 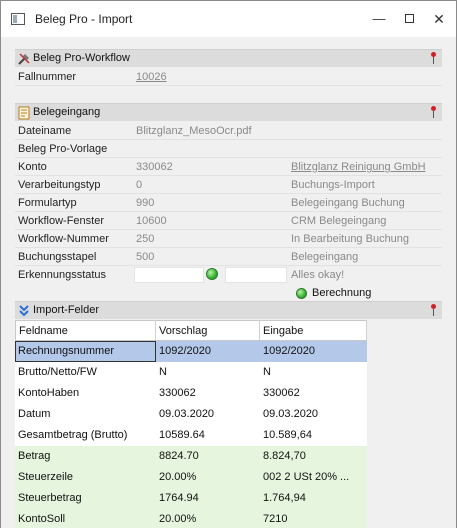 I want to click on erkennungsstatus-label: Erkennungsstatus, so click(x=62, y=275).